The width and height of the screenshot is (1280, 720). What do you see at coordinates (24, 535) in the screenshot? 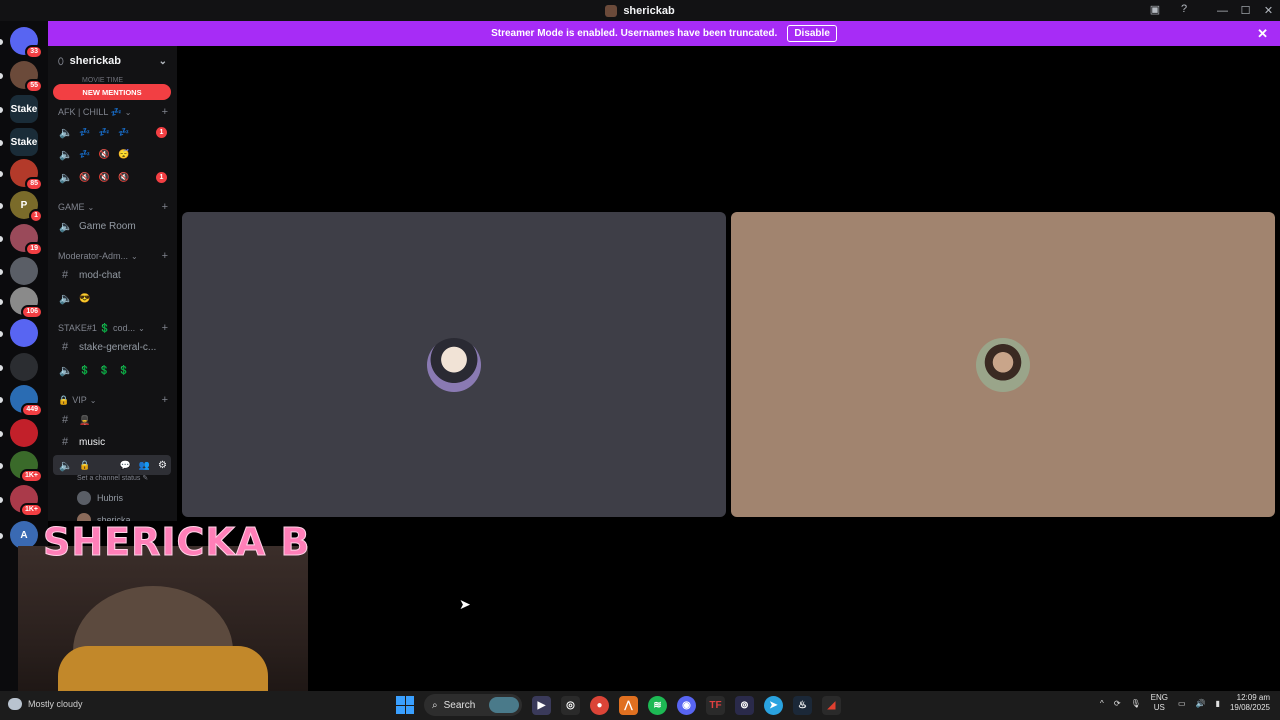
I see `server-initials: A` at bounding box center [24, 535].